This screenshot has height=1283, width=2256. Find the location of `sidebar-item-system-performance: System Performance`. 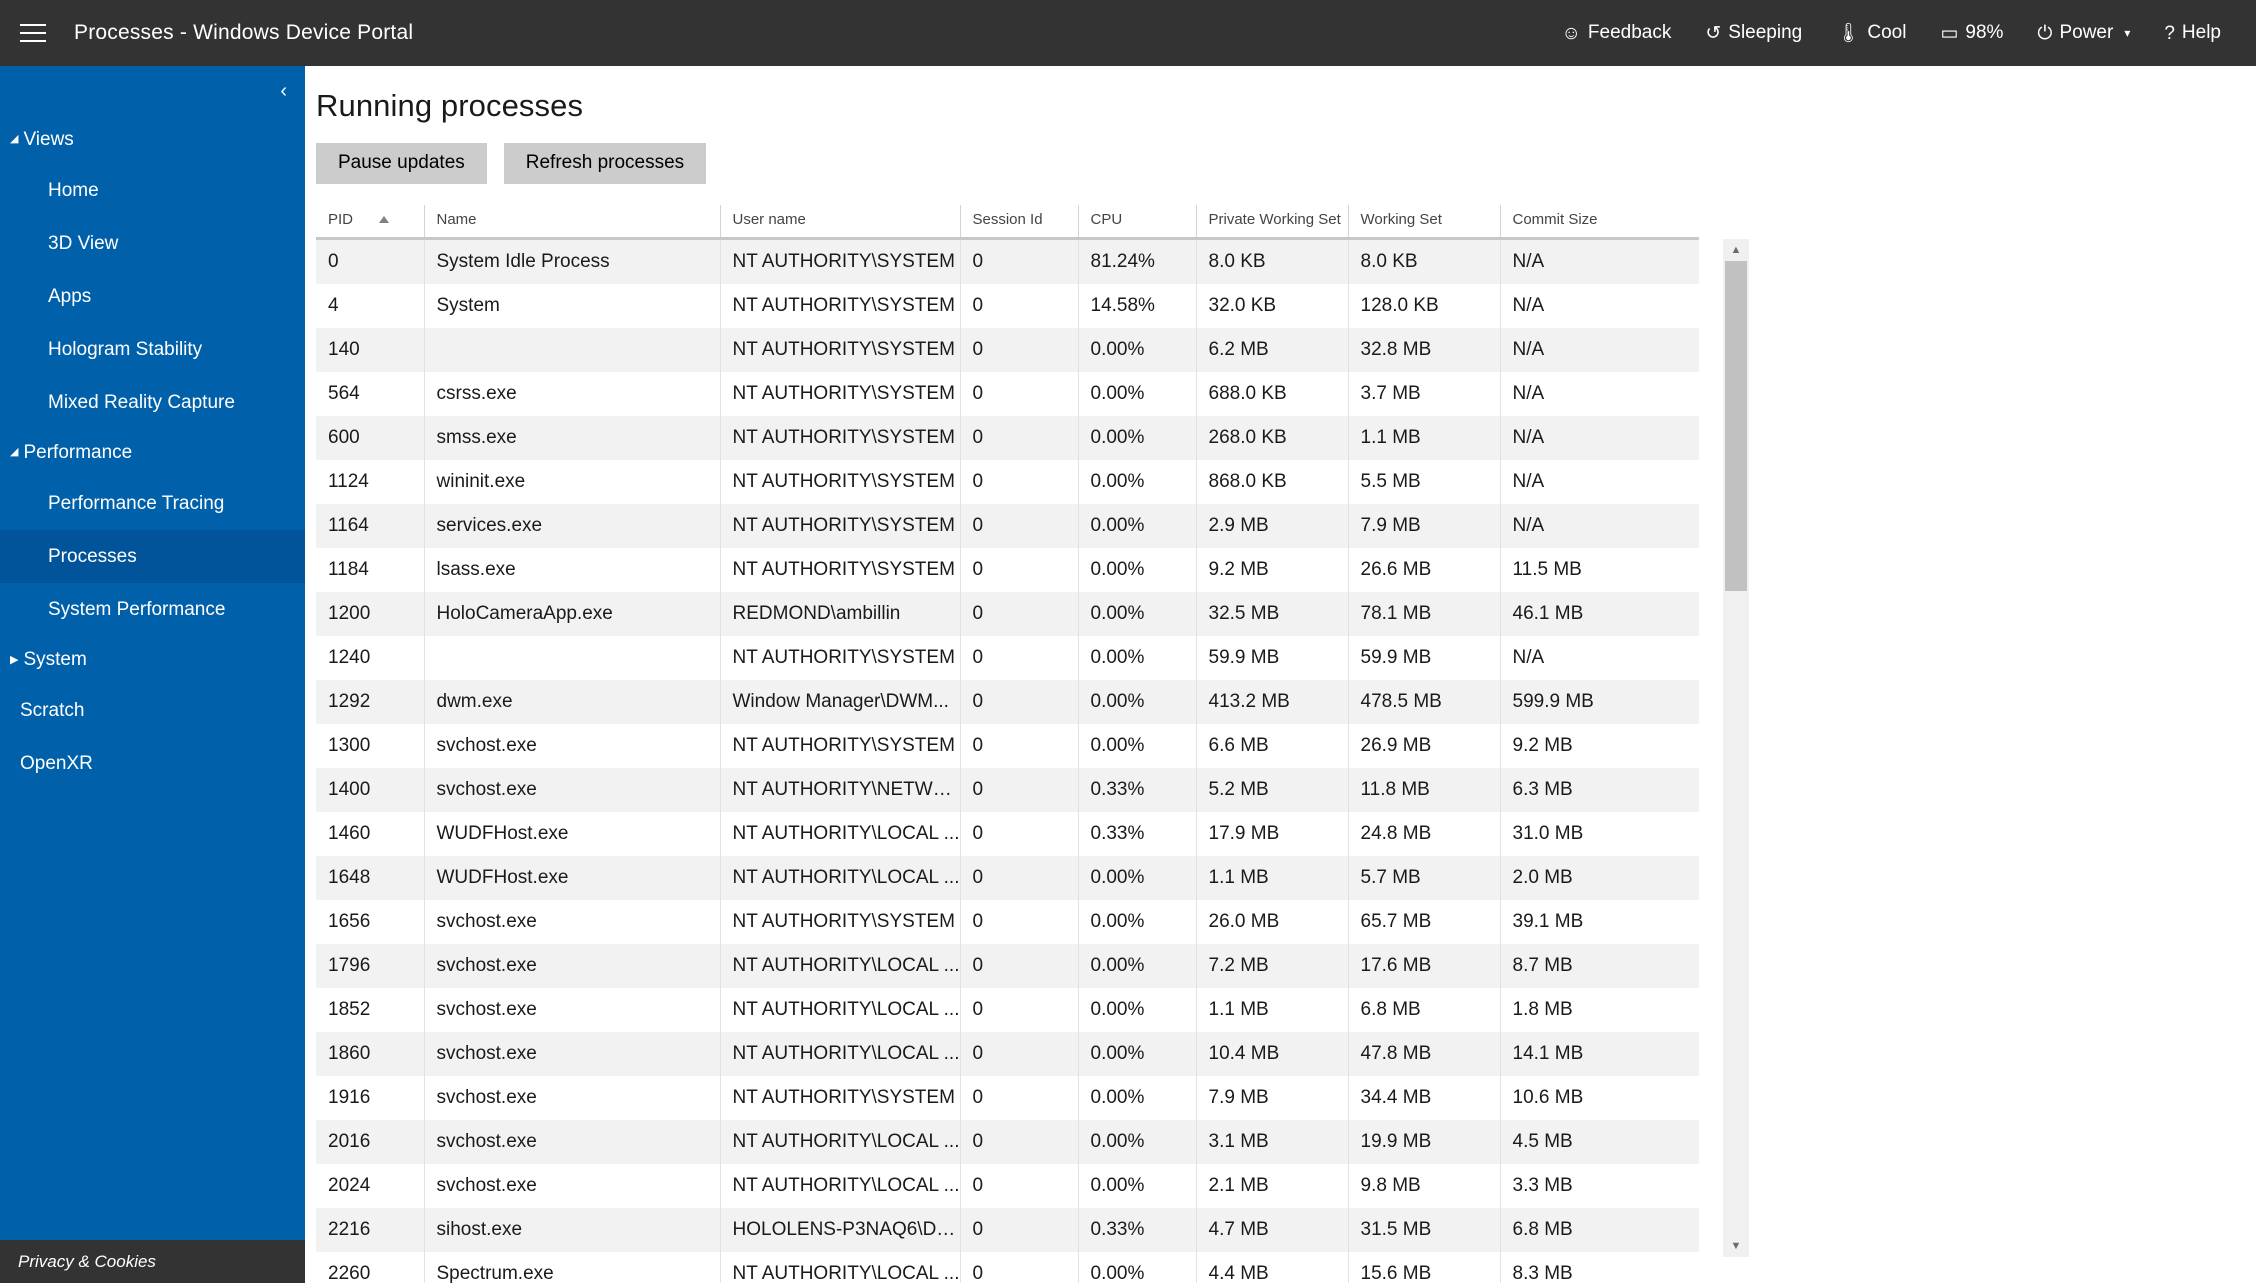

sidebar-item-system-performance: System Performance is located at coordinates (152, 609).